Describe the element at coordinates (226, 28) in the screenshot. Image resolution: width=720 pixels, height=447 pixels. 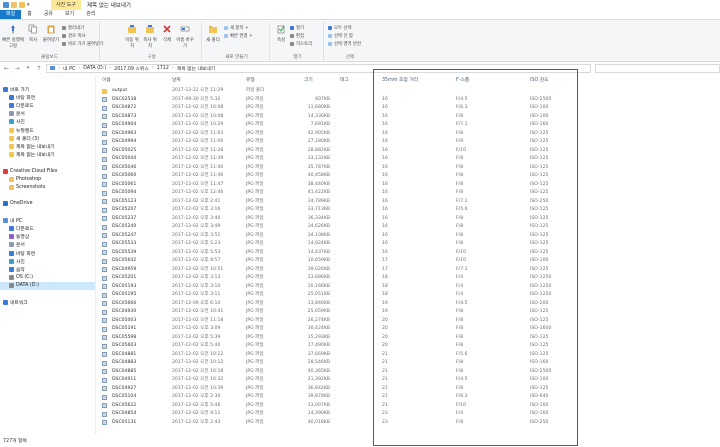
I see `new-item-icon` at that location.